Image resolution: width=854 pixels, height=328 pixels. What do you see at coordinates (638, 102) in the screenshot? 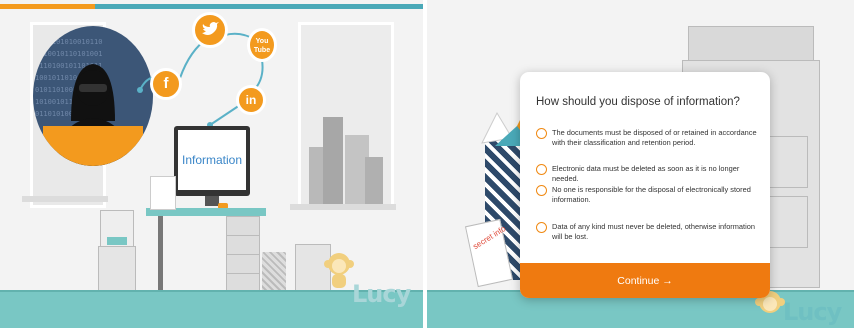
I see `quiz-question: How should you dispose of information?` at bounding box center [638, 102].